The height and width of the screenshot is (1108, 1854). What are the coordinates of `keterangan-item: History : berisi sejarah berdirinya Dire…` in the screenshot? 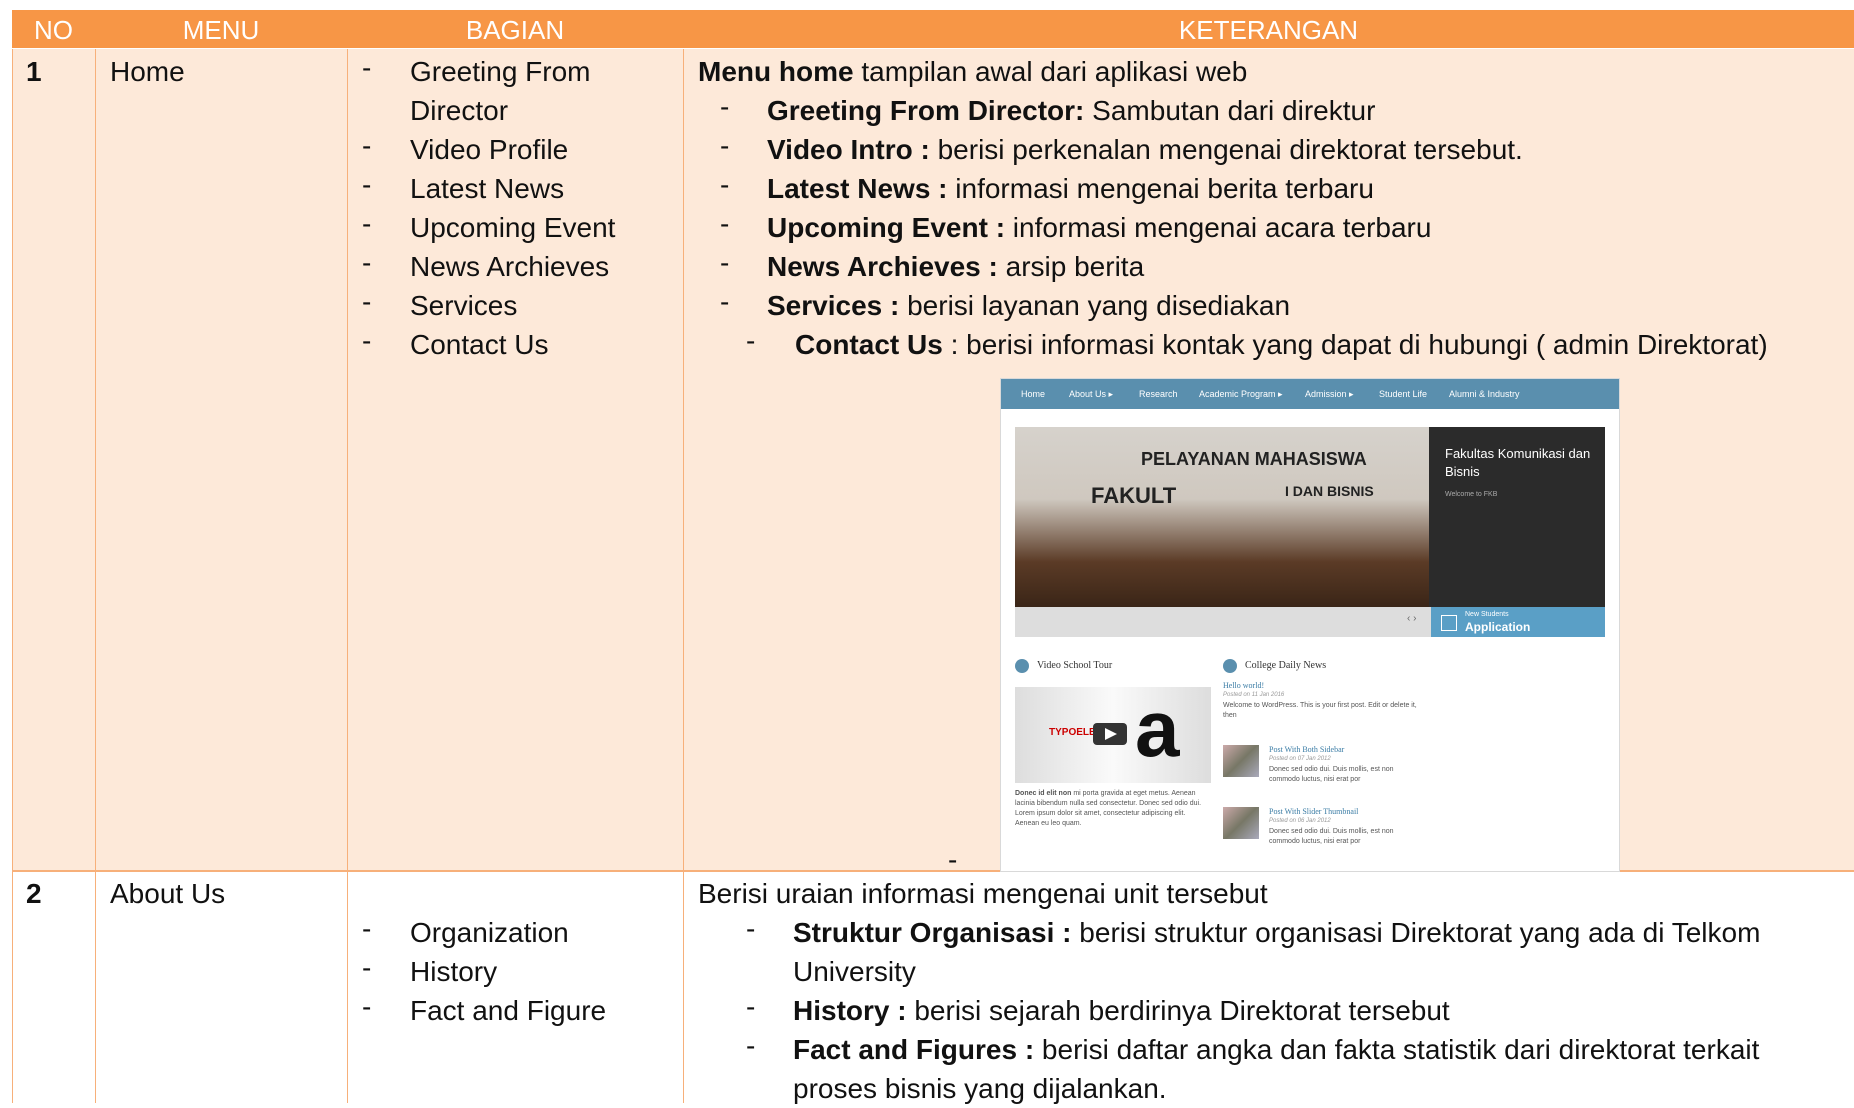 It's located at (1121, 1010).